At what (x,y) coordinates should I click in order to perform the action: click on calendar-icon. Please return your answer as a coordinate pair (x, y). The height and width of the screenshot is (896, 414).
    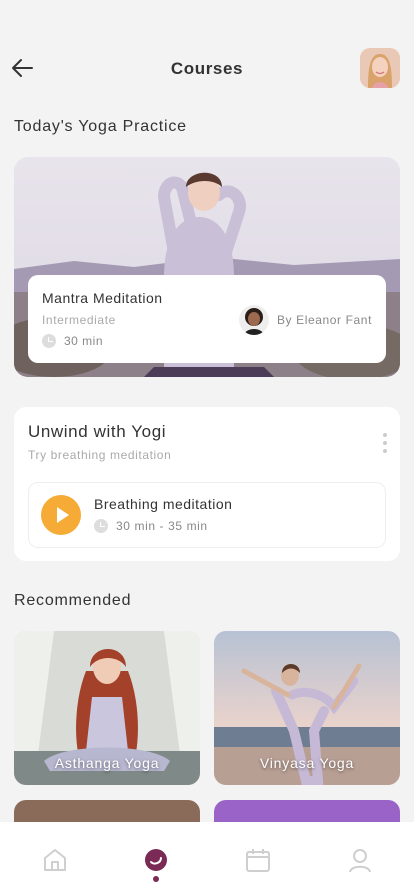
    Looking at the image, I should click on (258, 860).